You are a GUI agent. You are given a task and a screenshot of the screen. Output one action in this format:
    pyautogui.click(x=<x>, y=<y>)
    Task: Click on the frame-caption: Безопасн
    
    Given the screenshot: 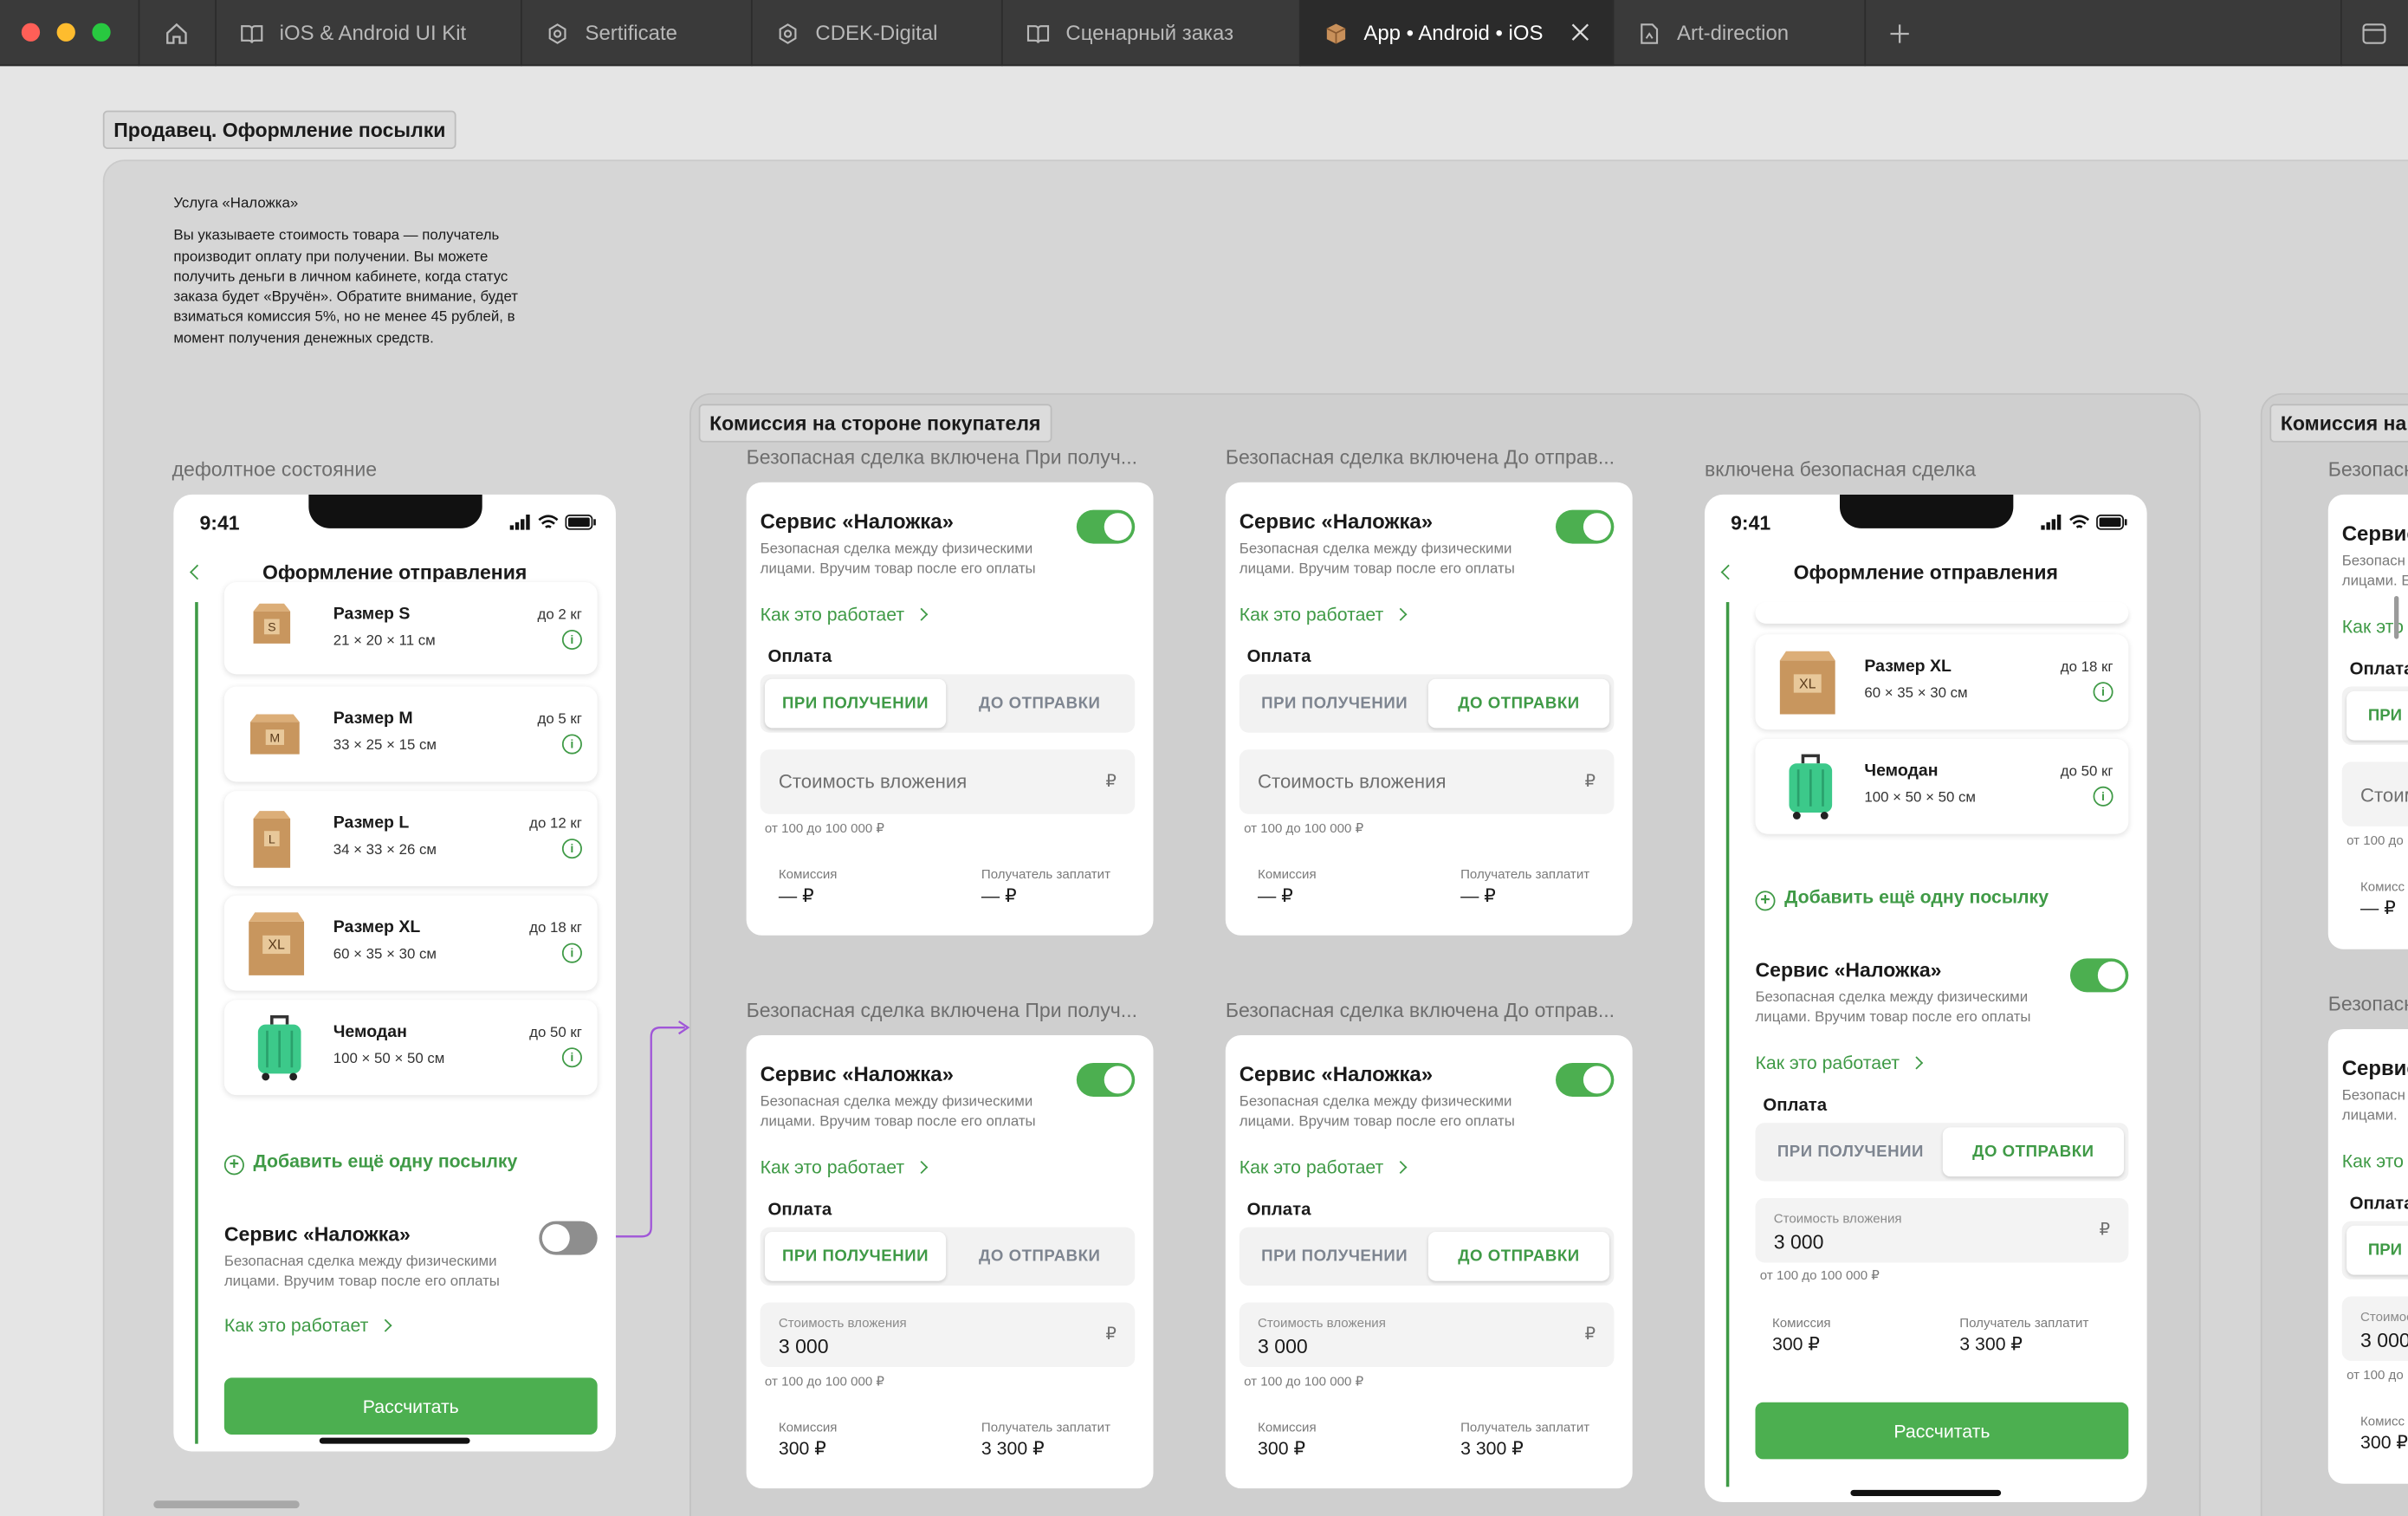 What is the action you would take?
    pyautogui.click(x=2367, y=1003)
    